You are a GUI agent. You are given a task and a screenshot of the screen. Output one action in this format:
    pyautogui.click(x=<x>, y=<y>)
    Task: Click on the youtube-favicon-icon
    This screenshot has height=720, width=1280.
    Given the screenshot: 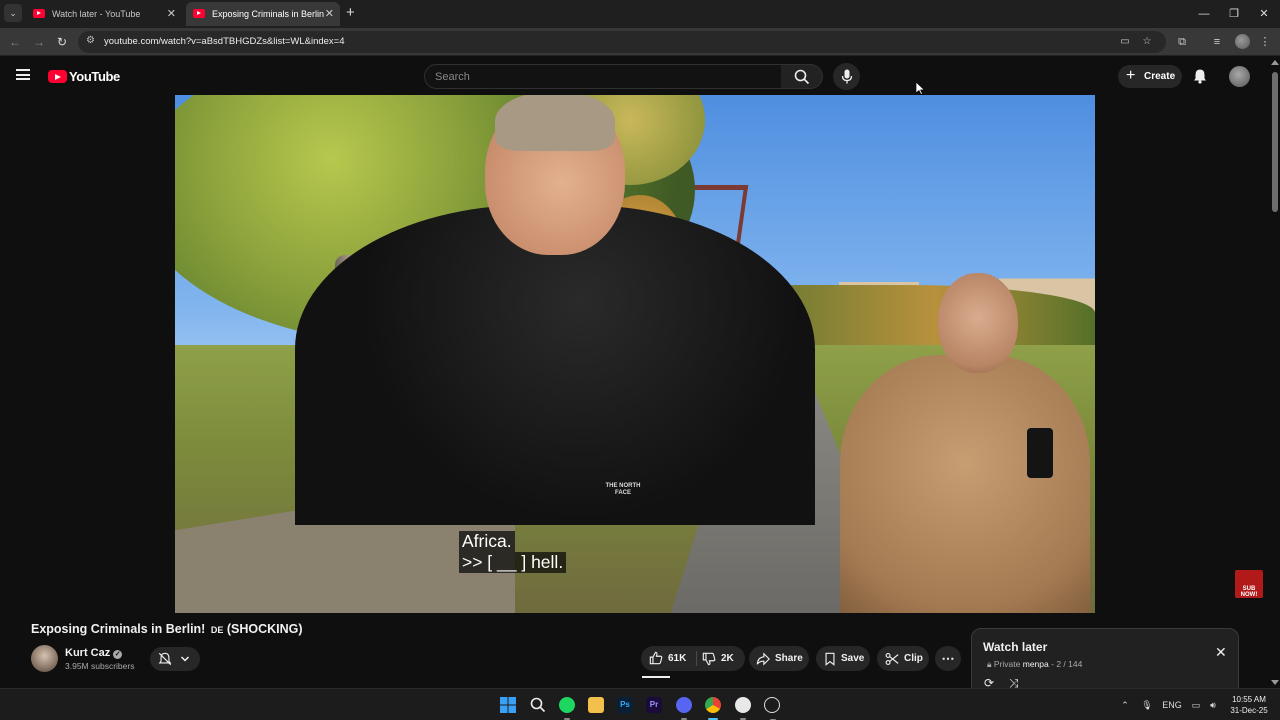 What is the action you would take?
    pyautogui.click(x=39, y=13)
    